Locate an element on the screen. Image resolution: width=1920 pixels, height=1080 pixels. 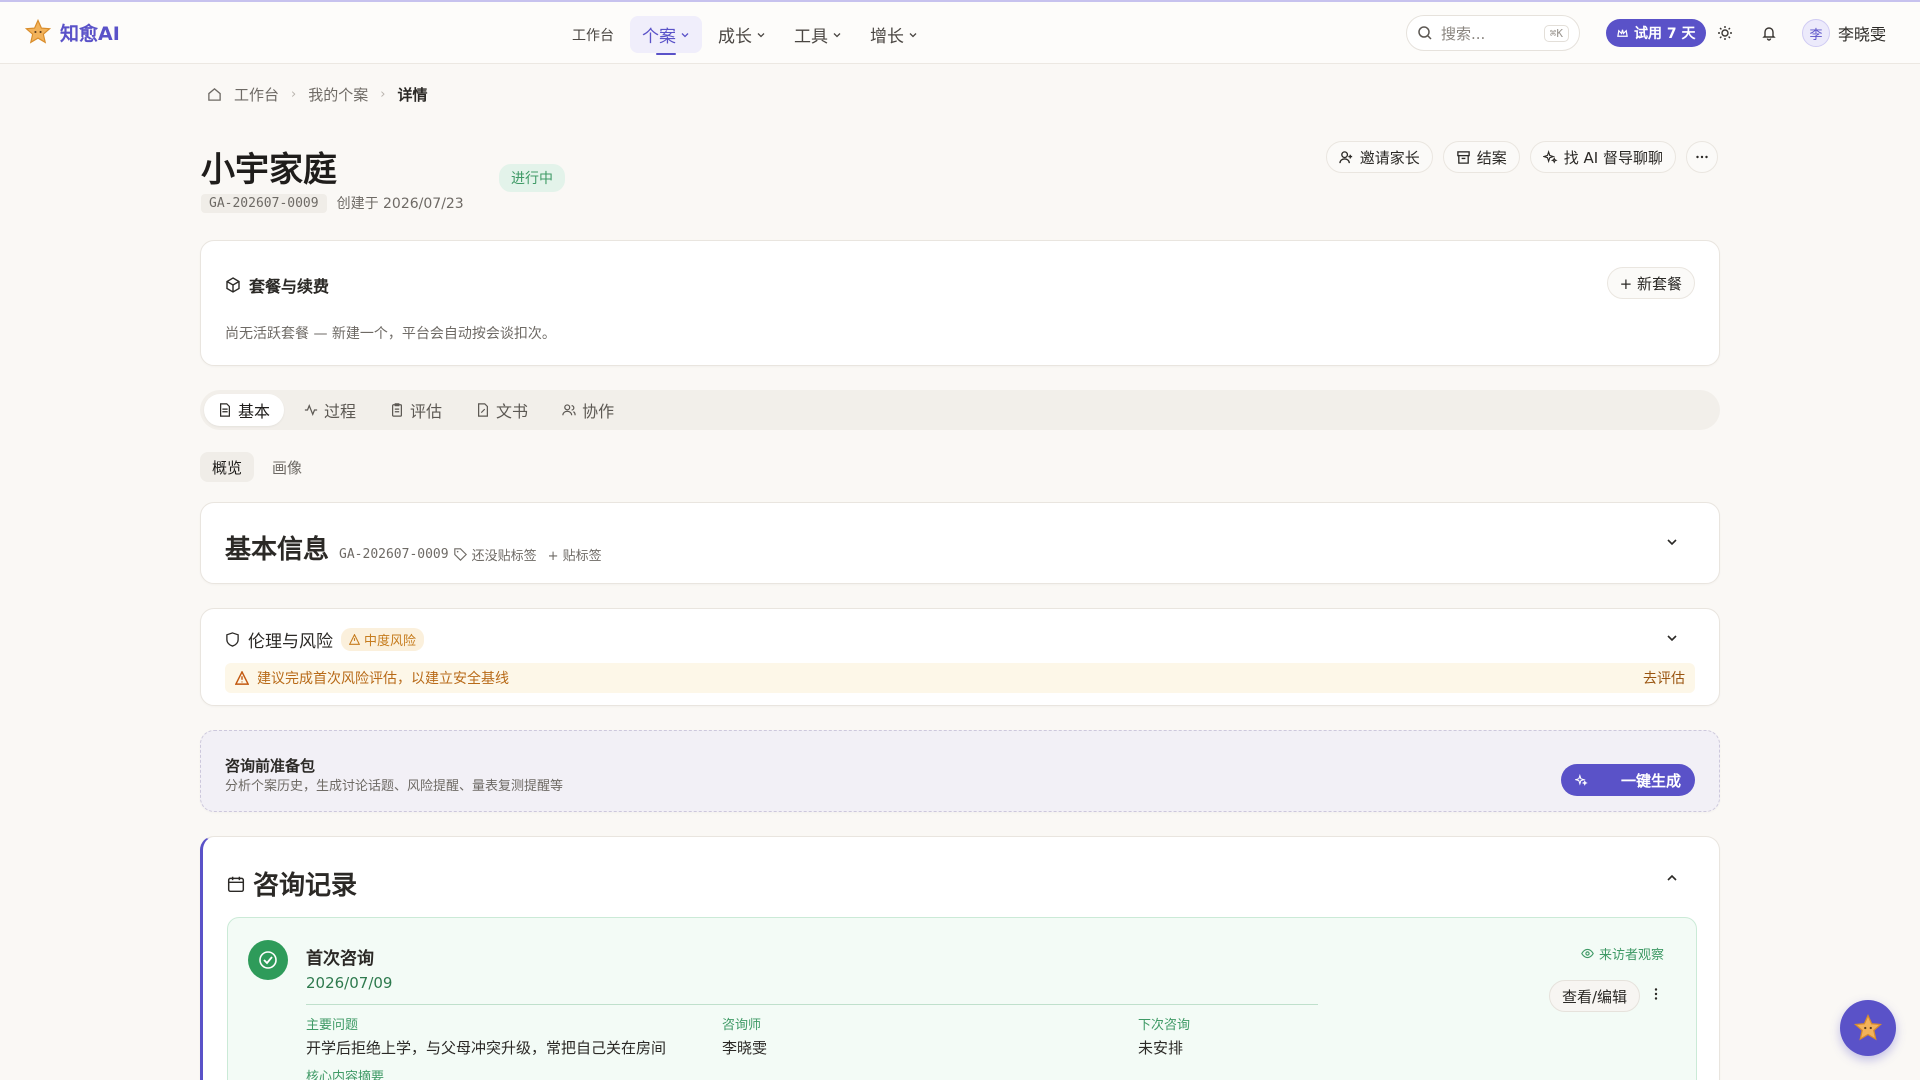
notifications-button is located at coordinates (1769, 33).